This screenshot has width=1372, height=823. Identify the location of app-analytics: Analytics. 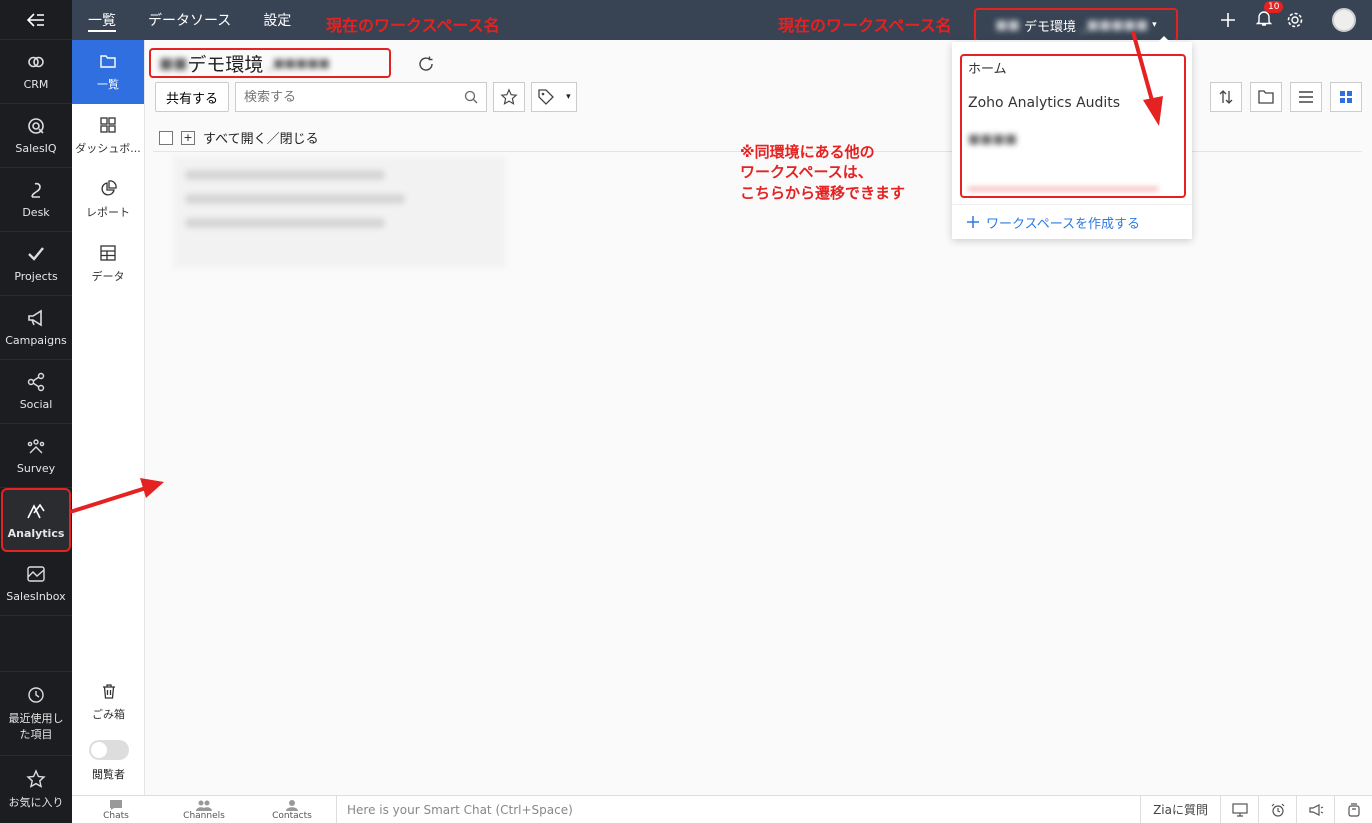
(36, 520).